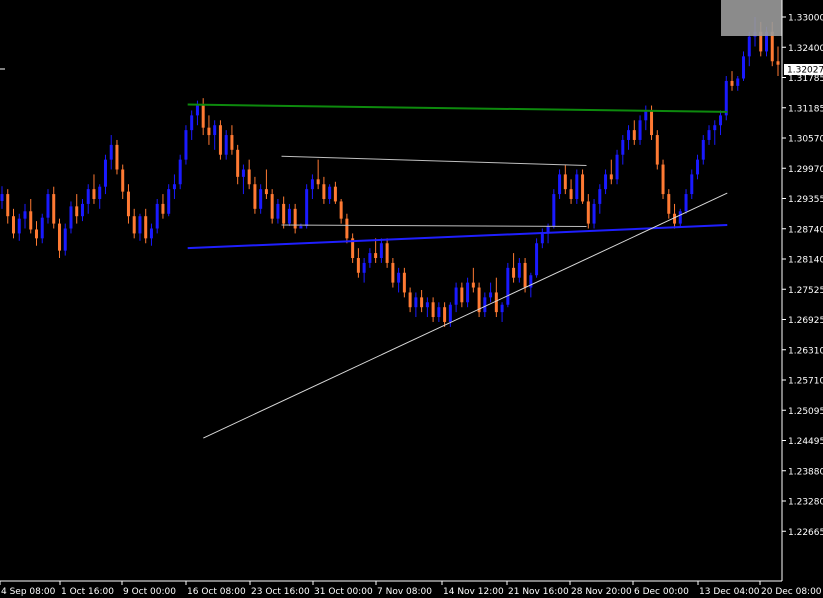 This screenshot has width=823, height=598. What do you see at coordinates (805, 321) in the screenshot?
I see `y-tick-label: 1.26925` at bounding box center [805, 321].